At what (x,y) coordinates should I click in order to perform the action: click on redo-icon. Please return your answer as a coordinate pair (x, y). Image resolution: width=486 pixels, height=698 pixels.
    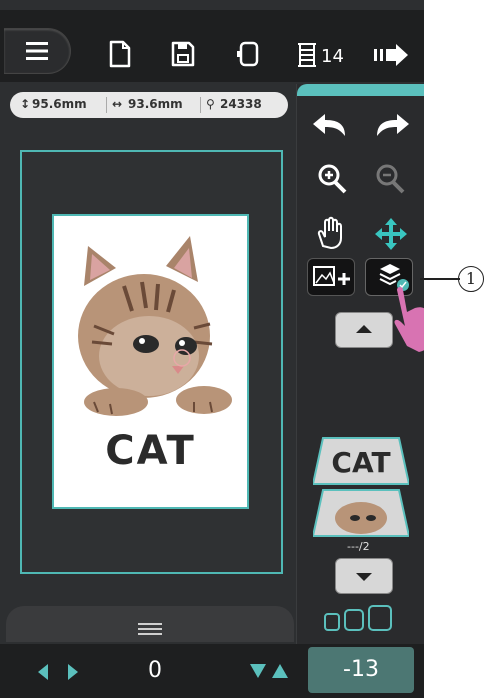
    Looking at the image, I should click on (390, 124).